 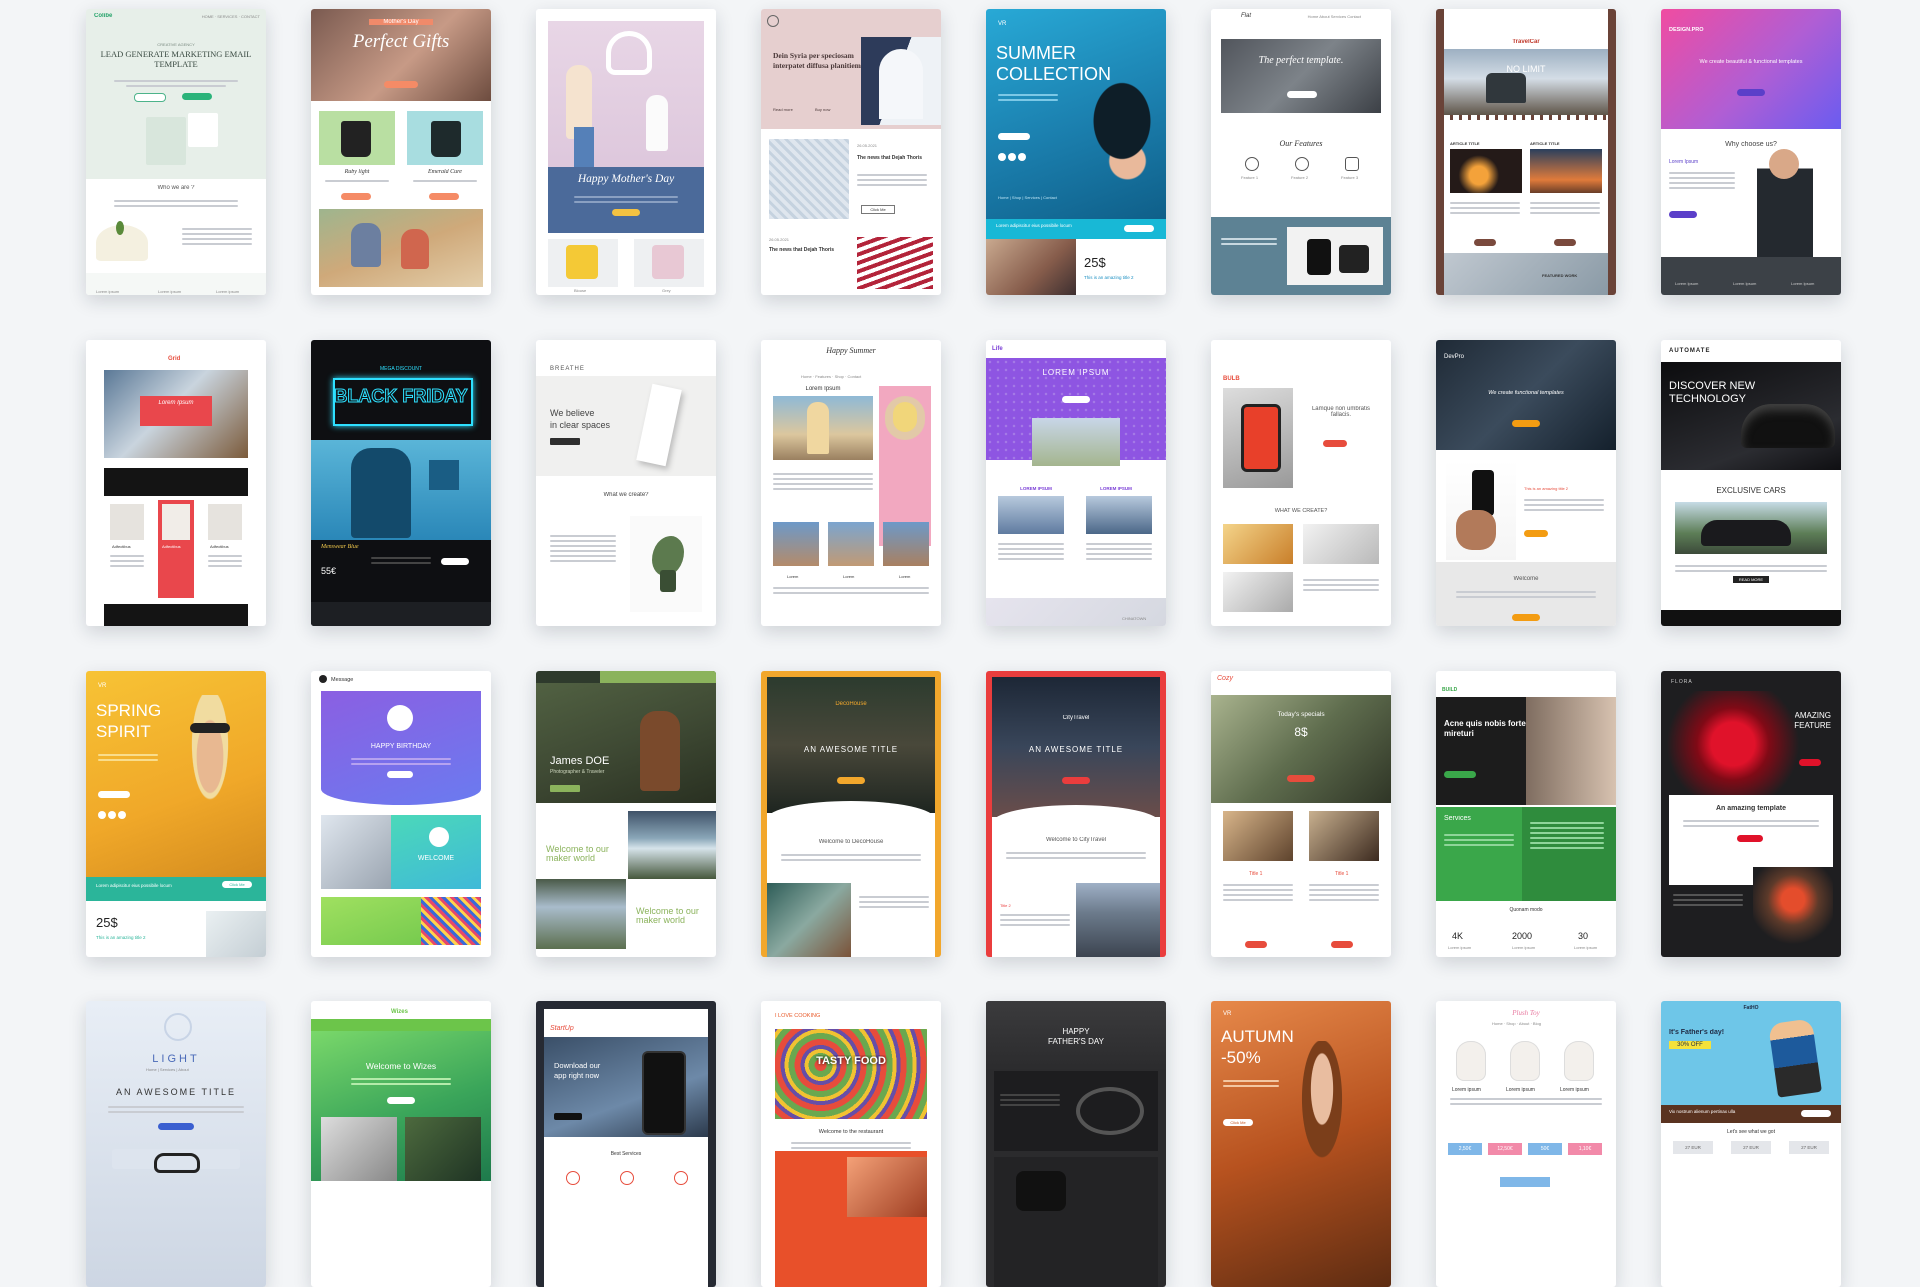 What do you see at coordinates (997, 349) in the screenshot?
I see `template-logo: Life` at bounding box center [997, 349].